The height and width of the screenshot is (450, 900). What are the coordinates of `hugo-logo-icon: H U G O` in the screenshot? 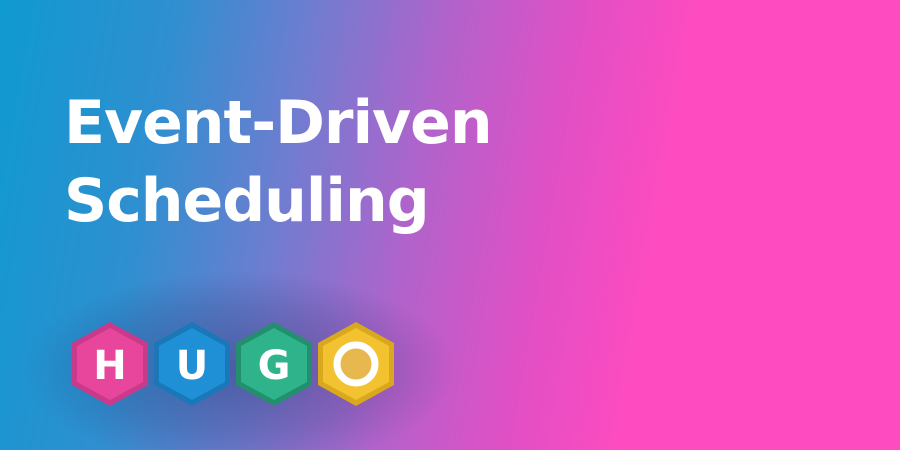 It's located at (233, 364).